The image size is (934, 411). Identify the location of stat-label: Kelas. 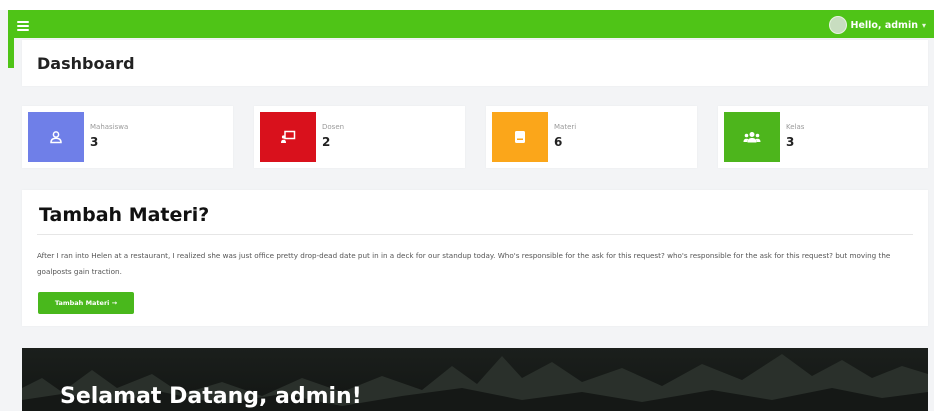
(795, 127).